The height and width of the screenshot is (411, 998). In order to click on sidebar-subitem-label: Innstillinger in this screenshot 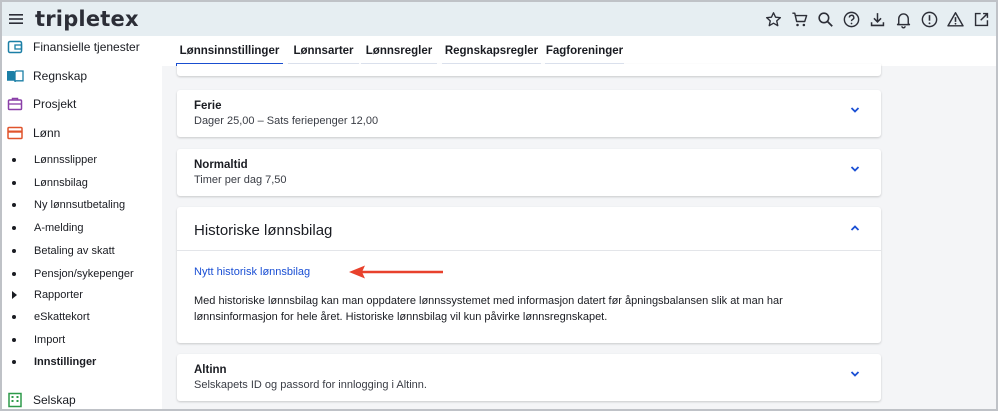, I will do `click(65, 362)`.